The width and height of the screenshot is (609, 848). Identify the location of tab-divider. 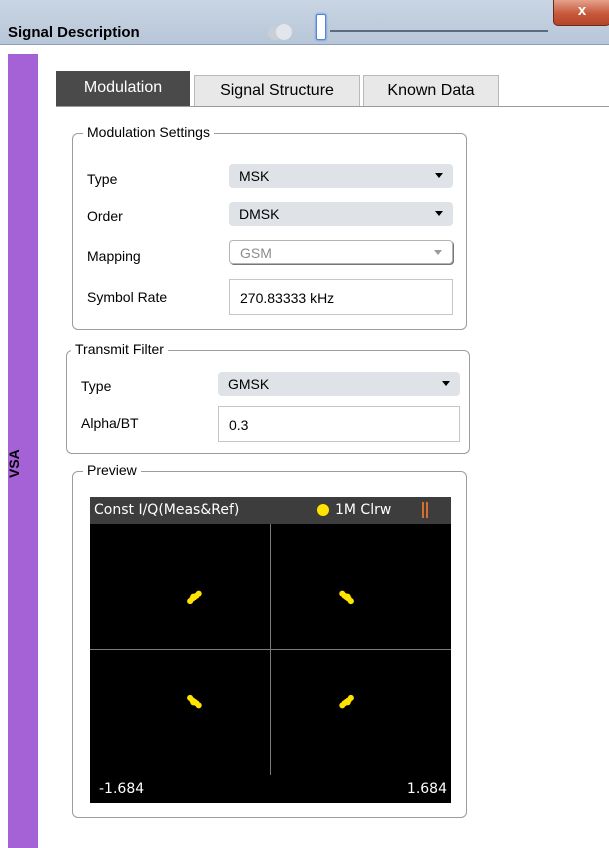
(332, 106).